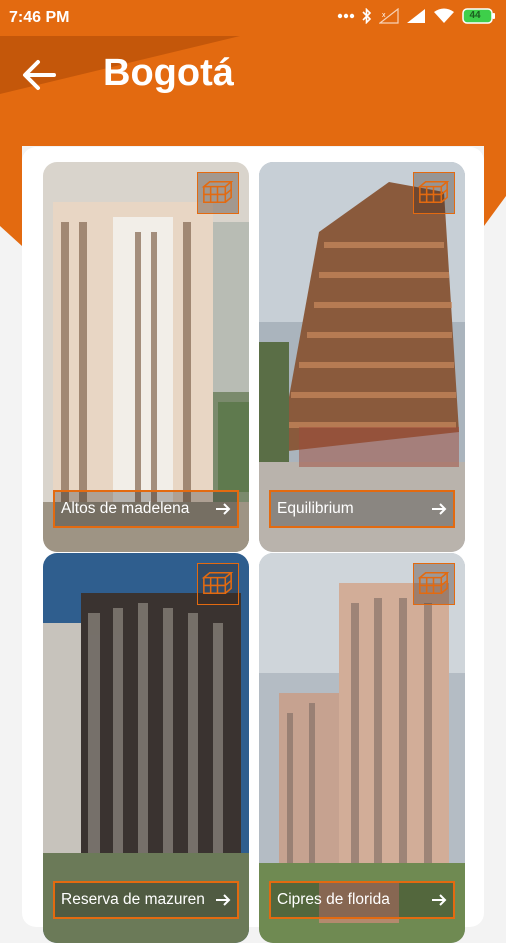  Describe the element at coordinates (168, 73) in the screenshot. I see `page-title: Bogotá` at that location.